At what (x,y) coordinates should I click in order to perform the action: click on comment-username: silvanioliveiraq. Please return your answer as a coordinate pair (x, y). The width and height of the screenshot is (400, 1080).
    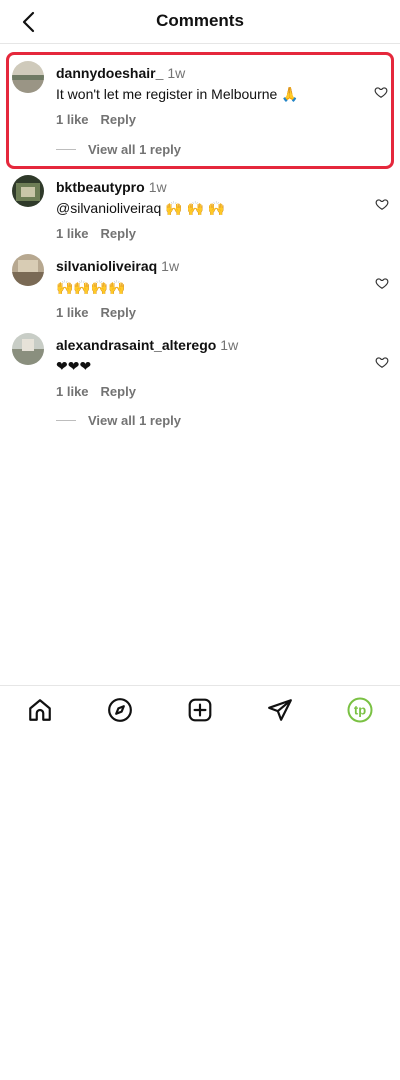
    Looking at the image, I should click on (106, 266).